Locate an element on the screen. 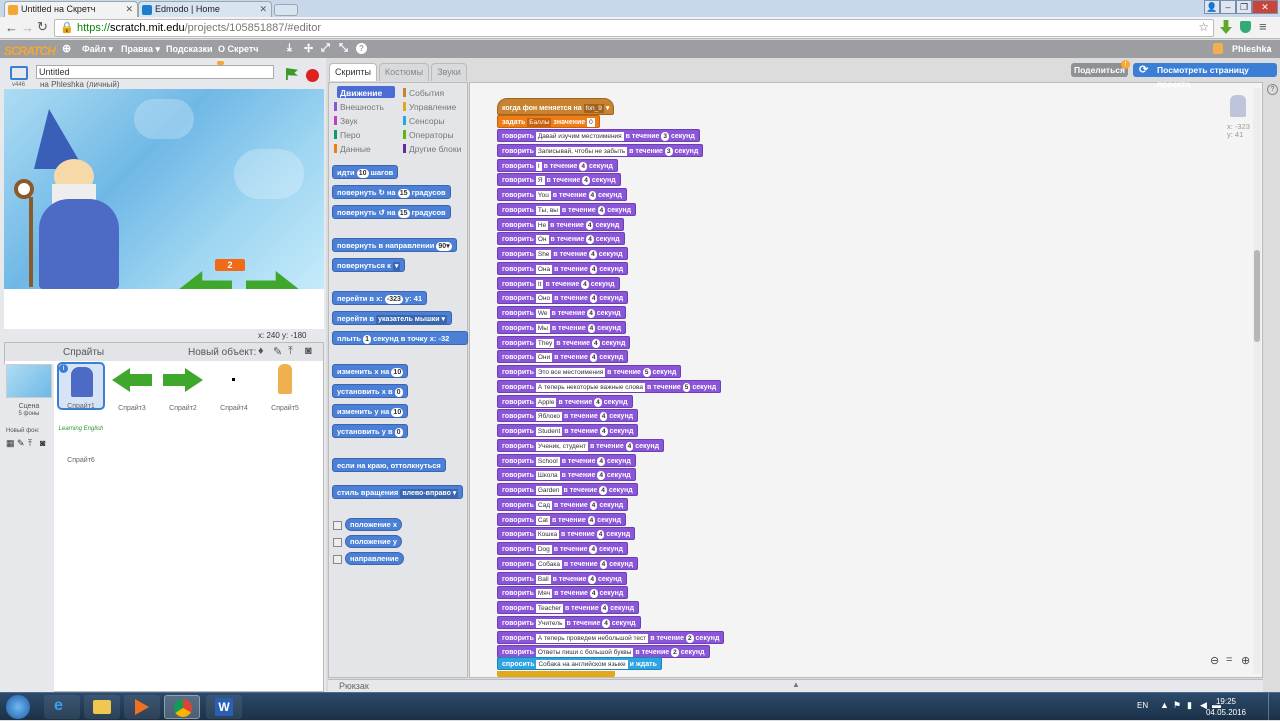  palette-block-change-x: изменить x на 10 is located at coordinates (370, 371).